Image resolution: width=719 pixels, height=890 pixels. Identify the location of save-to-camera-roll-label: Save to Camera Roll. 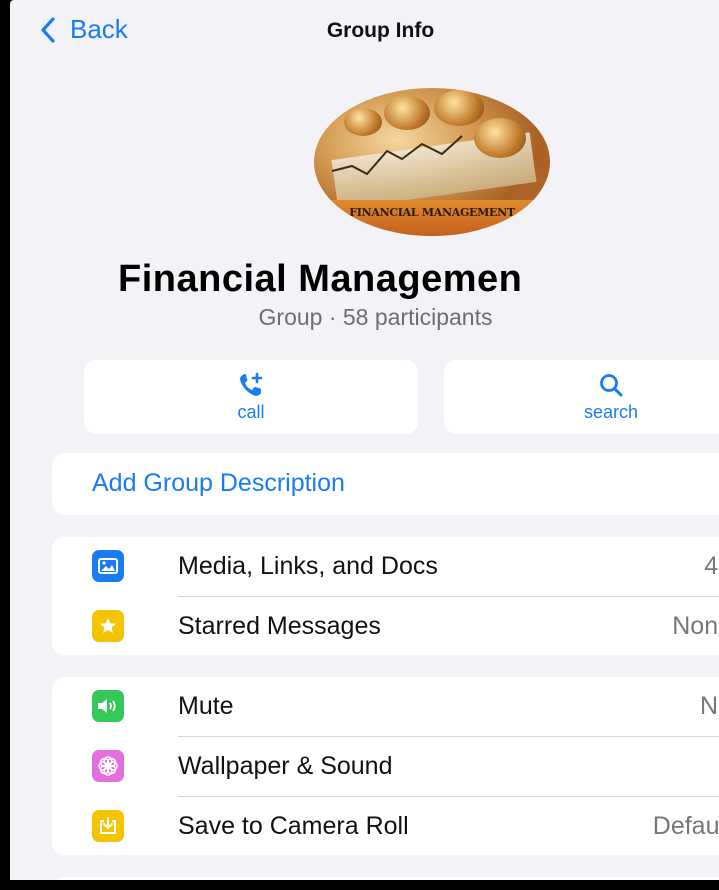
(293, 826).